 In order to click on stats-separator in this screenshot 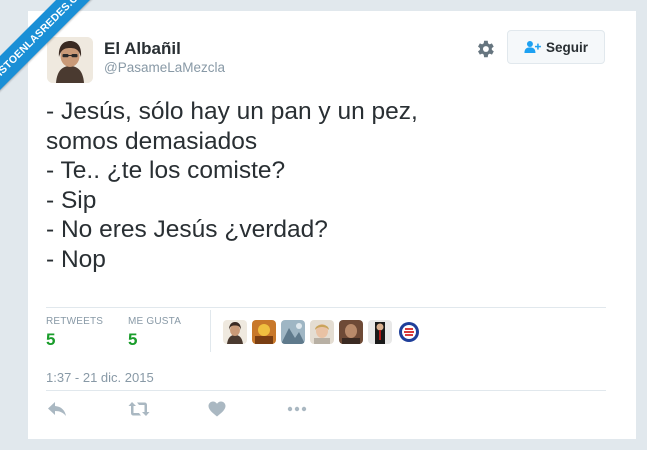, I will do `click(210, 331)`.